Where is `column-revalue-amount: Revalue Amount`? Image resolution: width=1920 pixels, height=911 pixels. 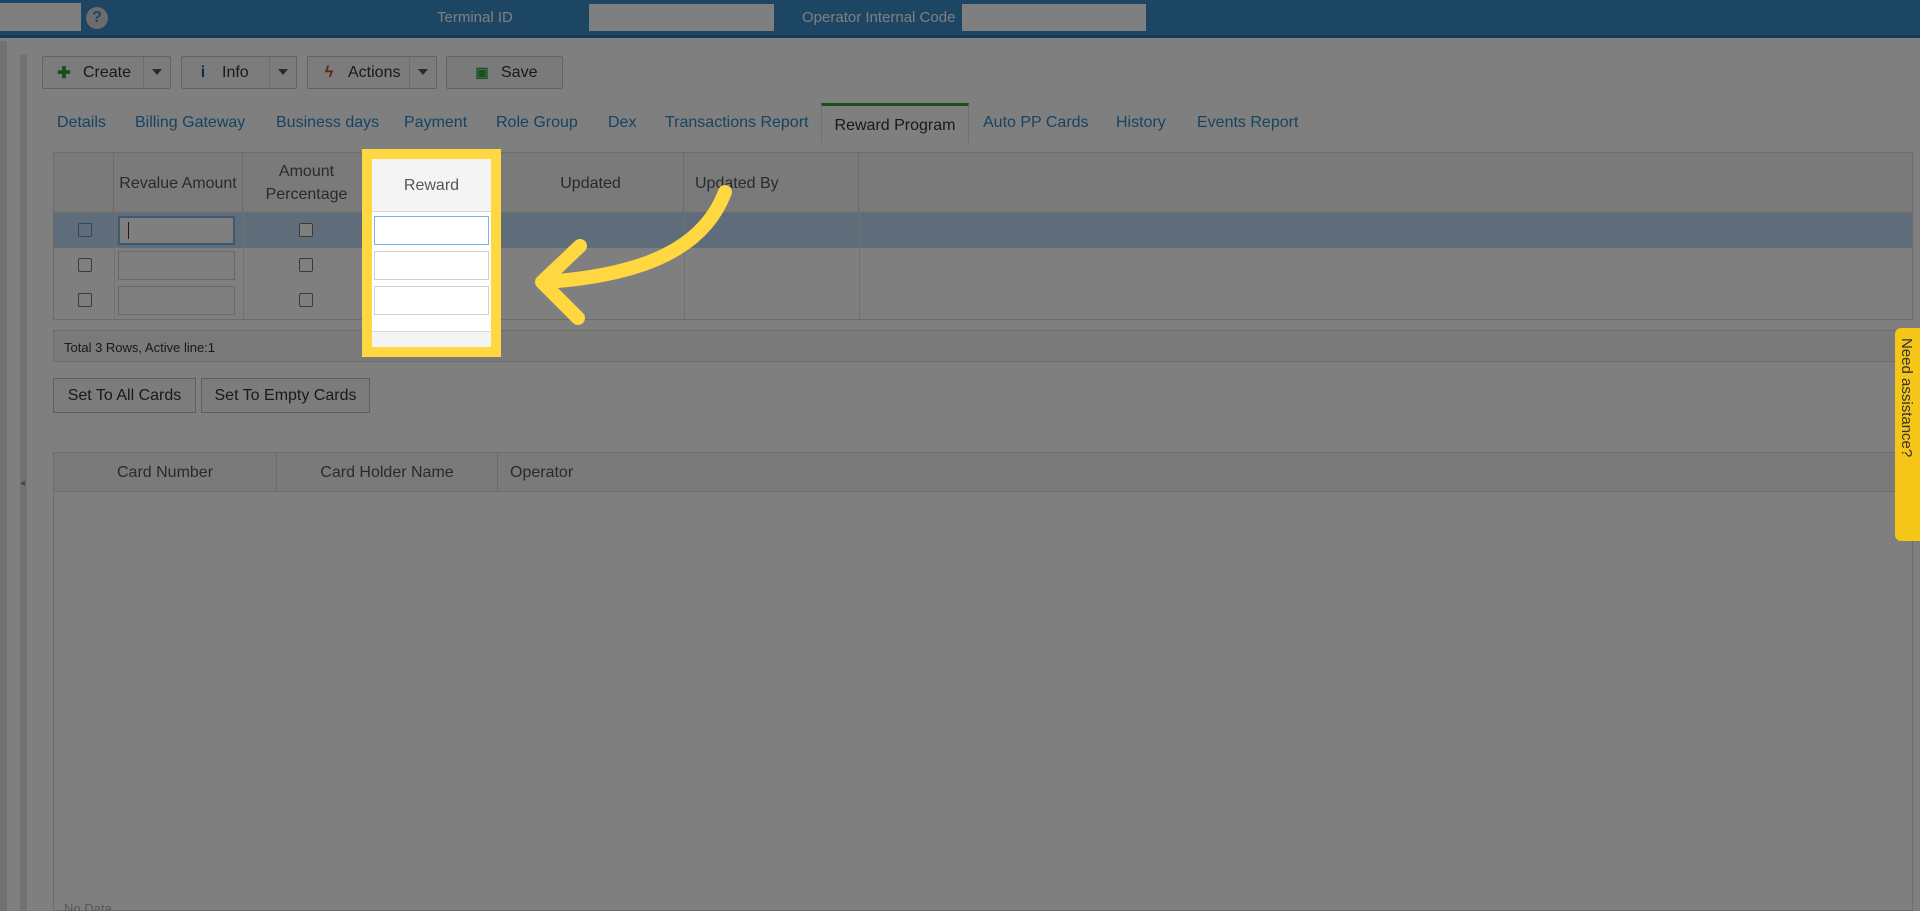 column-revalue-amount: Revalue Amount is located at coordinates (178, 183).